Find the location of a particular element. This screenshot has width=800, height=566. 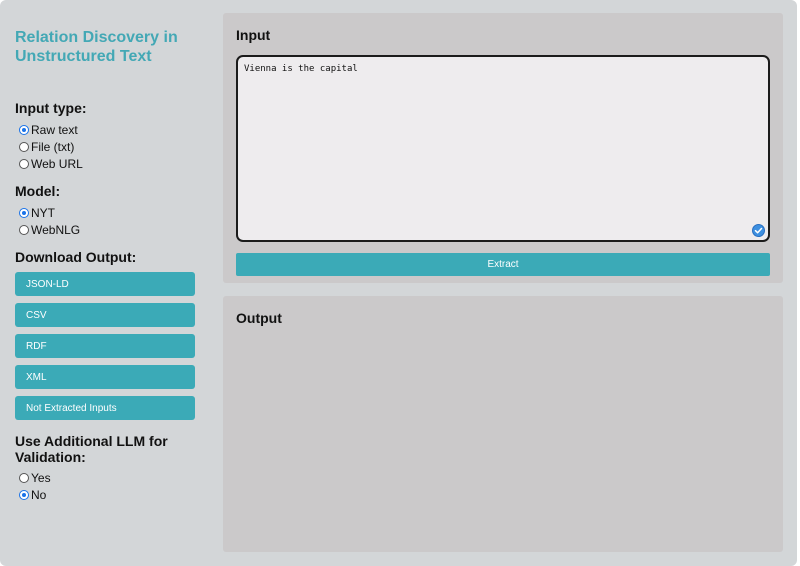

input-type-label: Input type: is located at coordinates (51, 108).